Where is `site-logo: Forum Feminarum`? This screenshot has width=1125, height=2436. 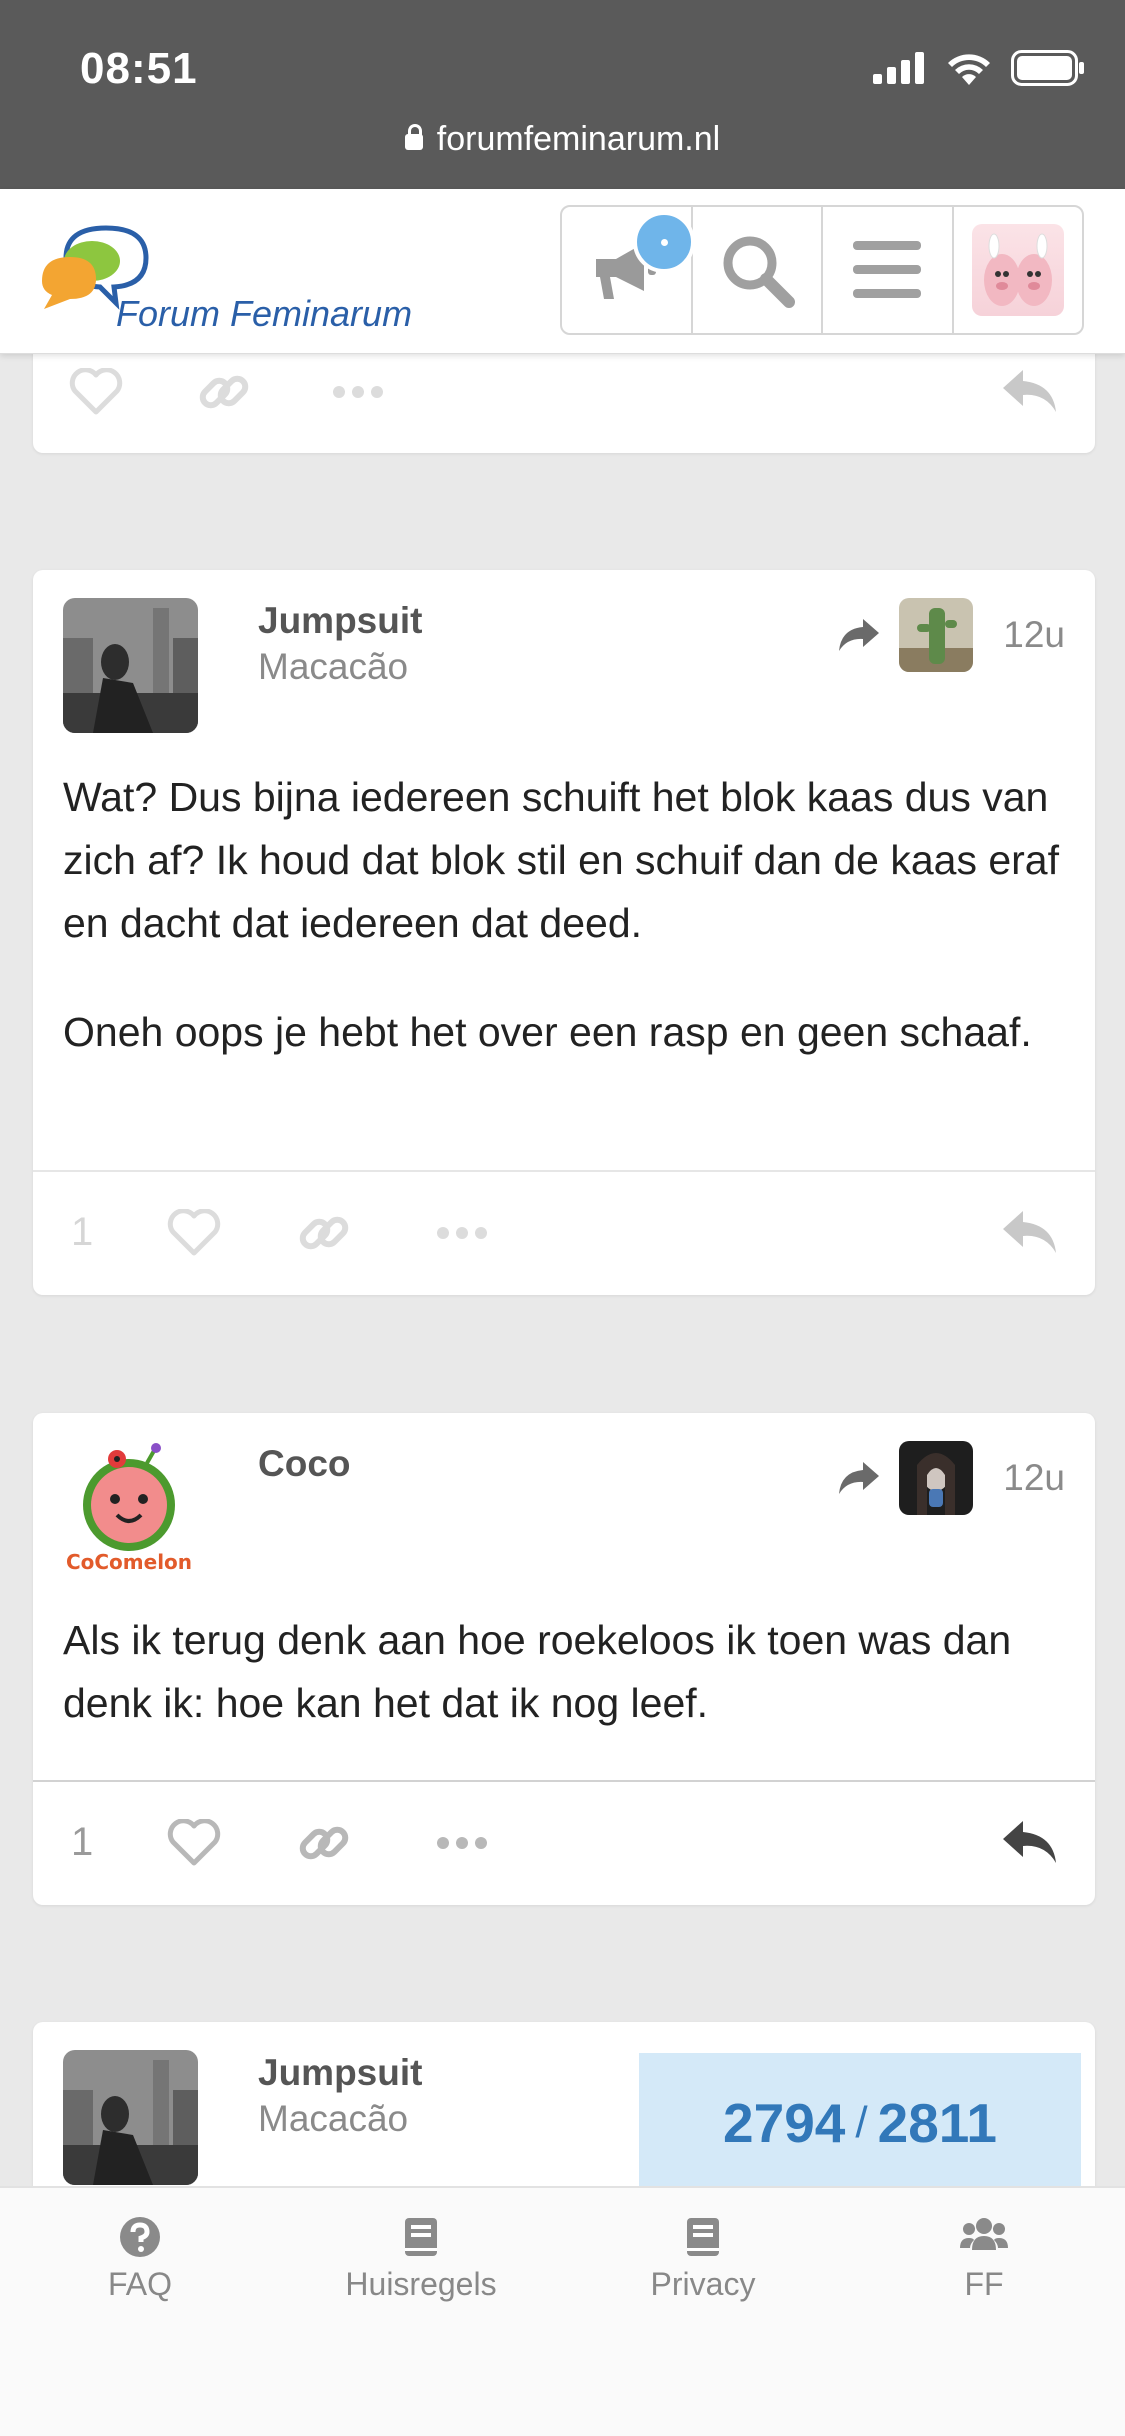
site-logo: Forum Feminarum is located at coordinates (236, 273).